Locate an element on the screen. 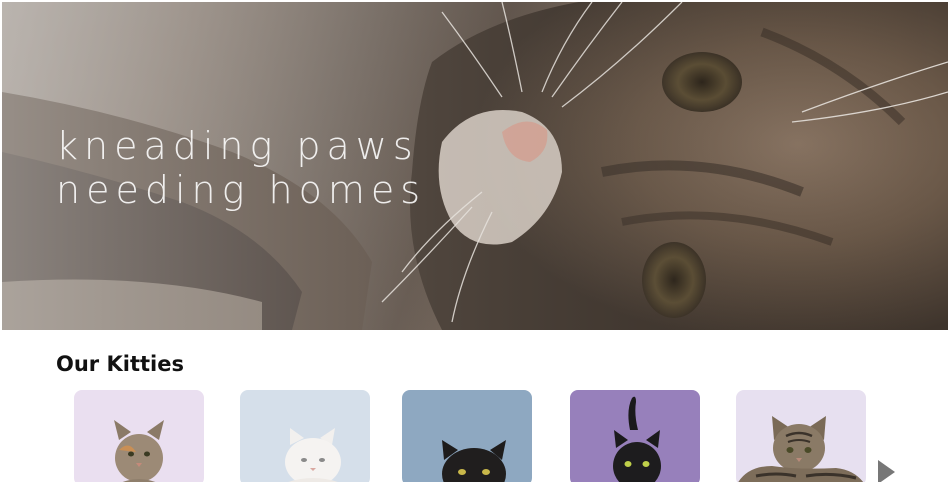  hero-tagline: kneading paws needing homes is located at coordinates (241, 168).